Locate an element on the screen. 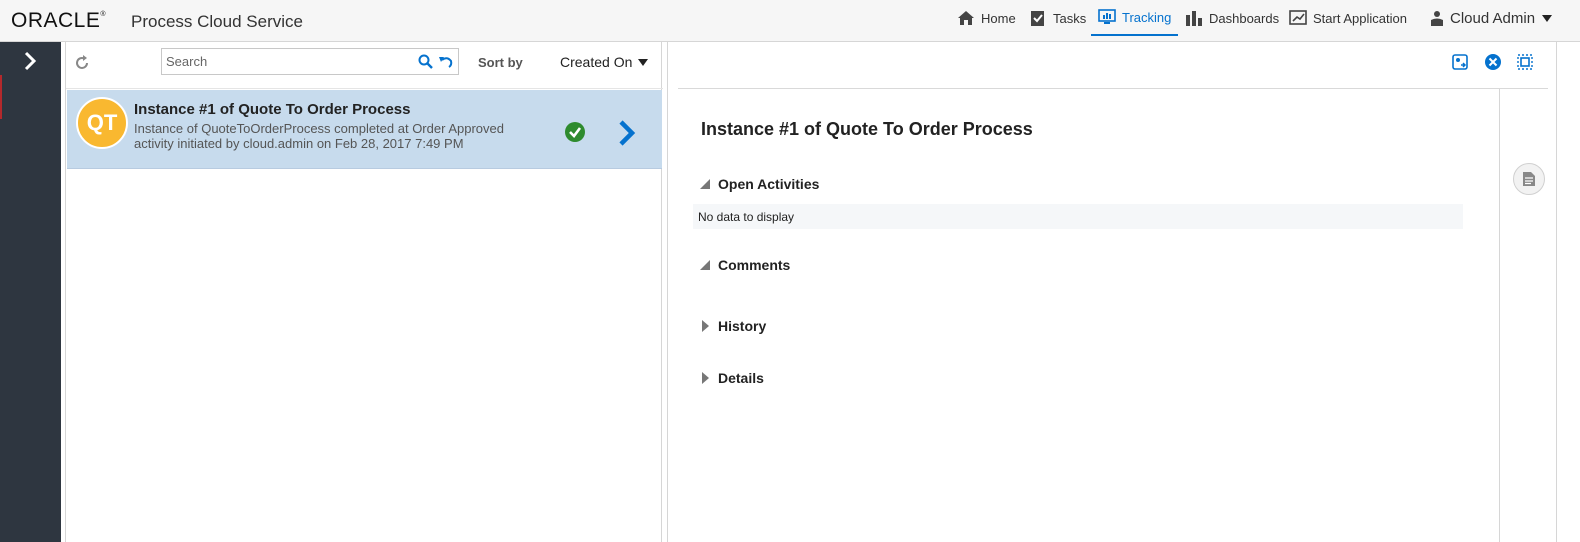 The width and height of the screenshot is (1580, 542). nav-tracking: Tracking is located at coordinates (1135, 18).